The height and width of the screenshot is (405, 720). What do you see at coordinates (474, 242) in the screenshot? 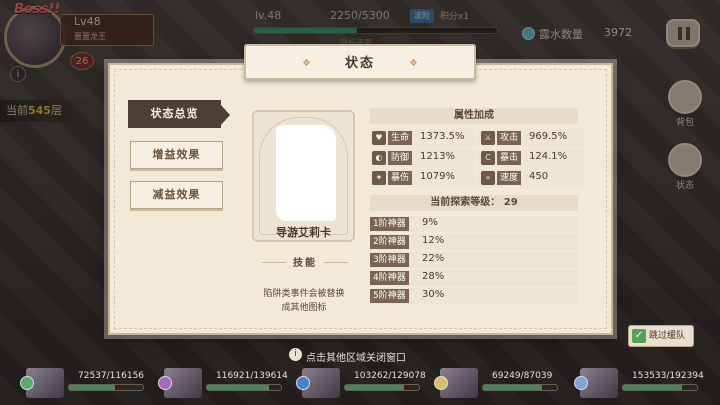
I see `gear-row: 2阶神器 12%` at bounding box center [474, 242].